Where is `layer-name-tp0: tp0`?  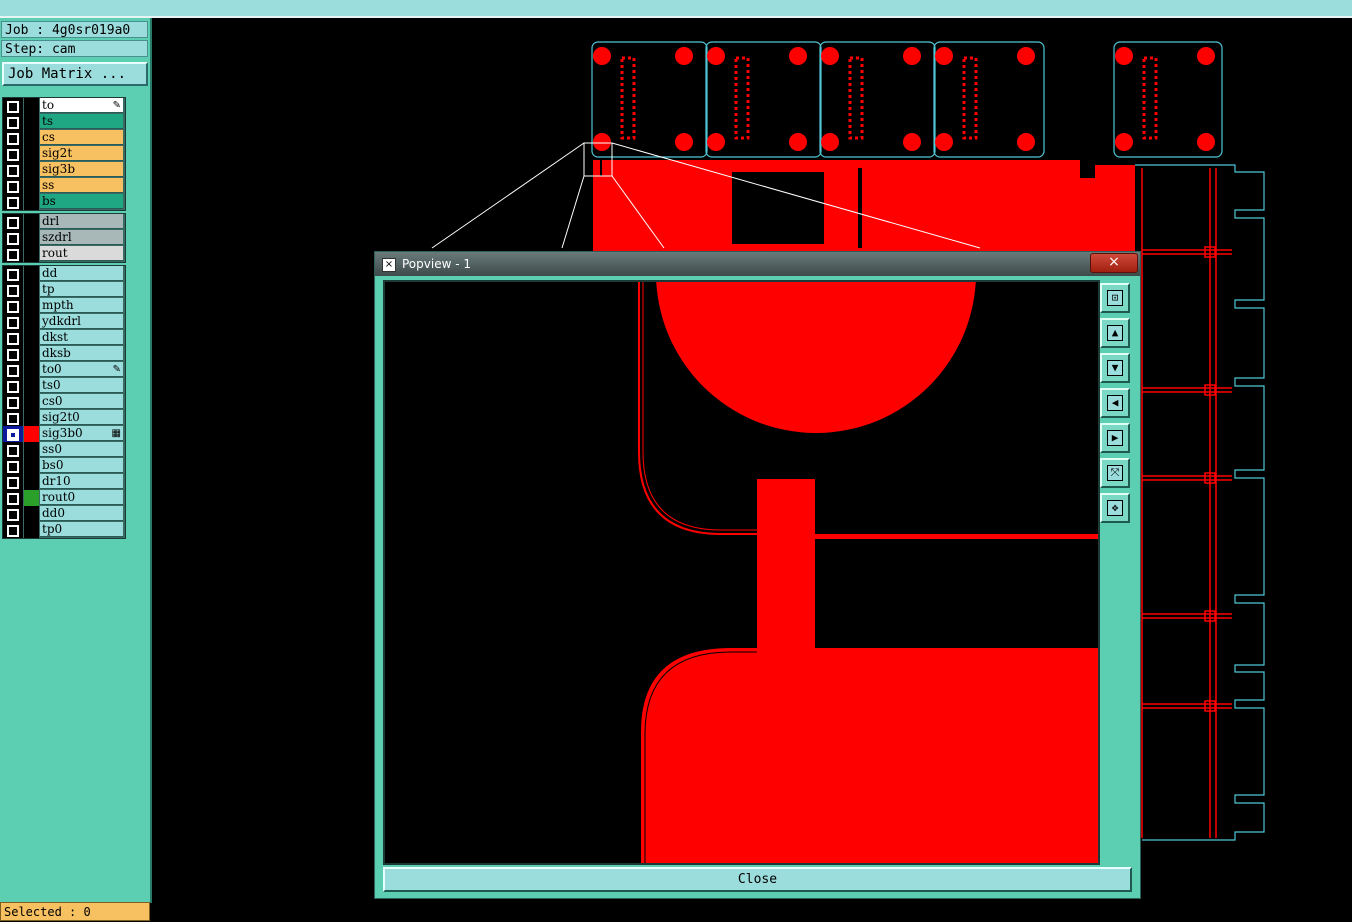 layer-name-tp0: tp0 is located at coordinates (81, 529).